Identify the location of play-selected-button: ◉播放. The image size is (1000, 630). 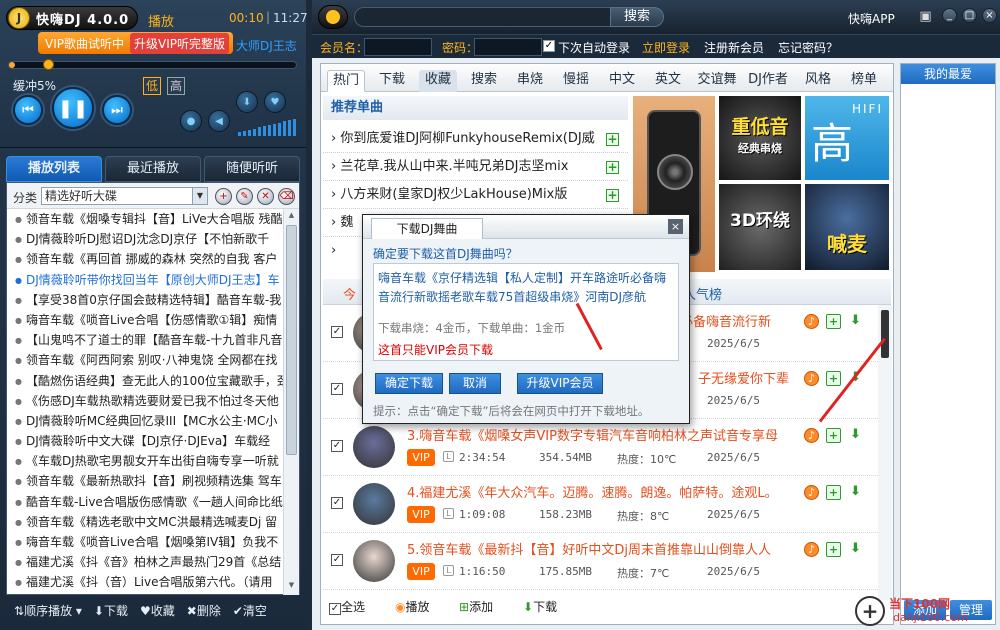
(412, 606).